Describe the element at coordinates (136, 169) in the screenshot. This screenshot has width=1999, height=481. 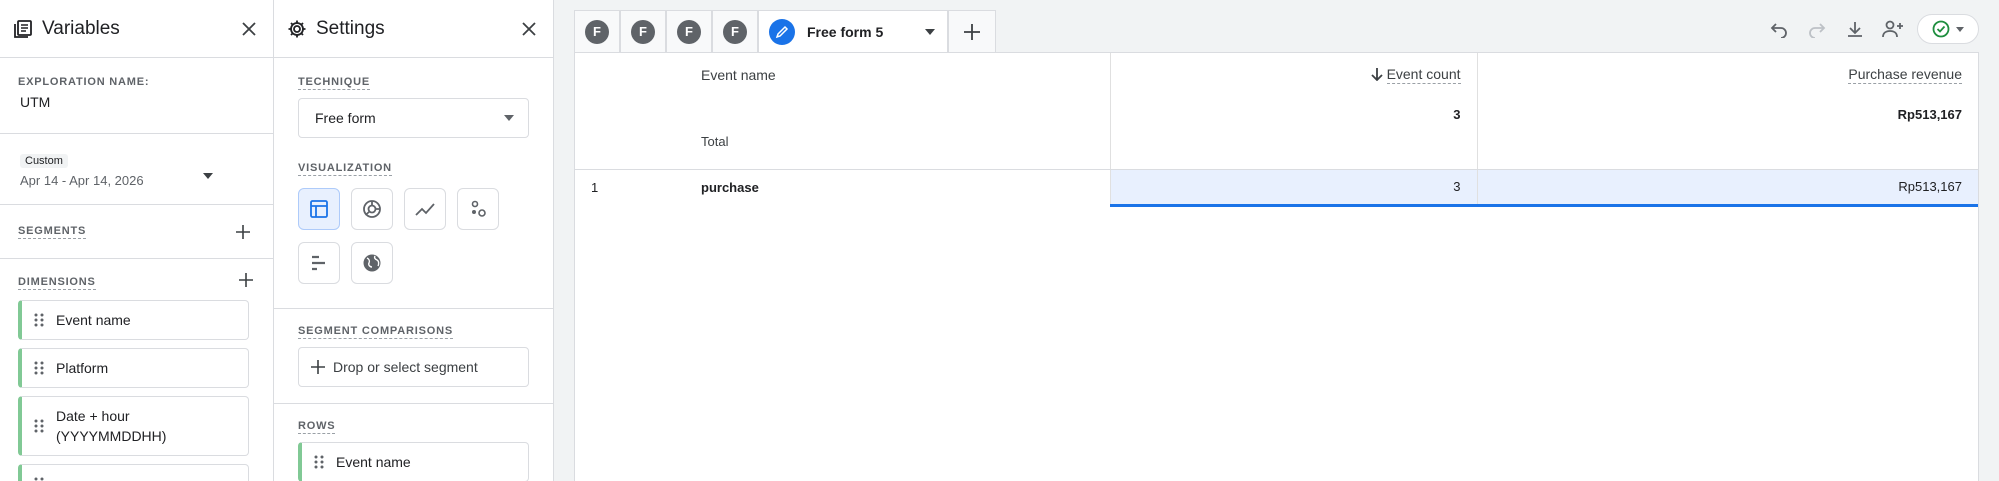
I see `date-range-picker: Custom Apr 14 - Apr 14, 2026` at that location.